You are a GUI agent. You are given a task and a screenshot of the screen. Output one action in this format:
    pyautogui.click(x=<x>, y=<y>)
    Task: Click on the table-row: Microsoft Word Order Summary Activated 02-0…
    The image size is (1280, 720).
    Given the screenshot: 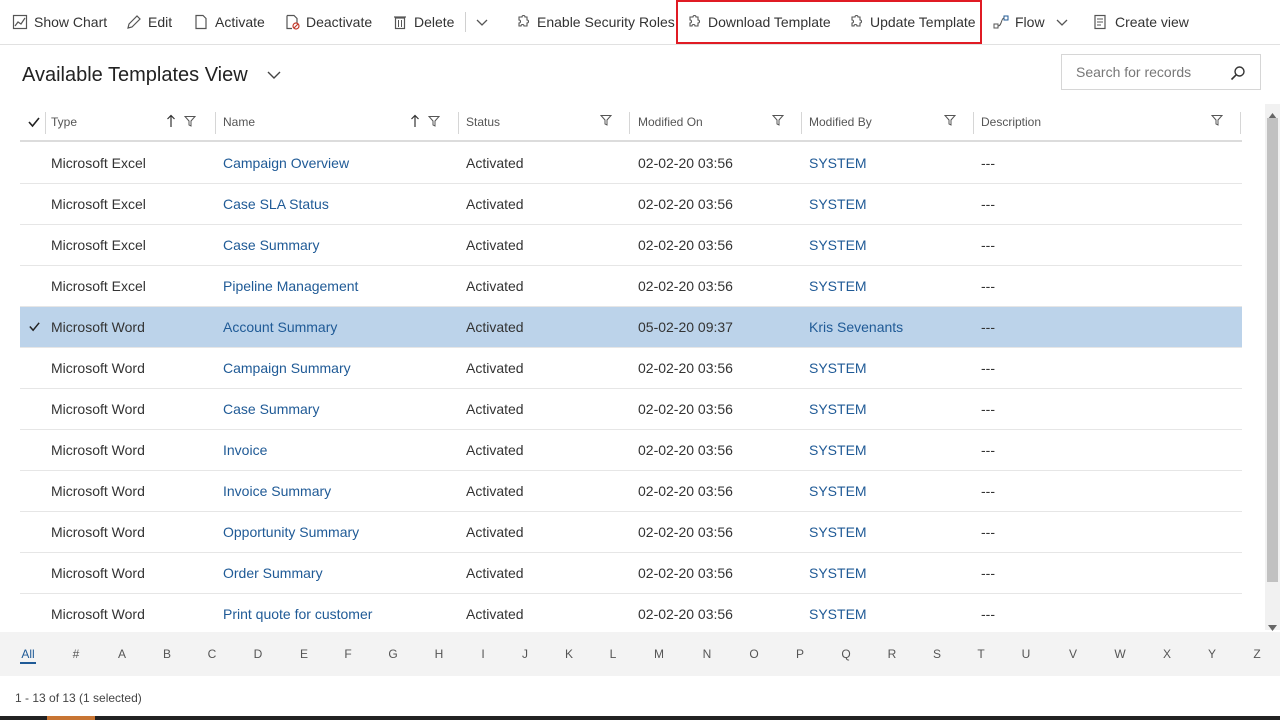 What is the action you would take?
    pyautogui.click(x=631, y=573)
    